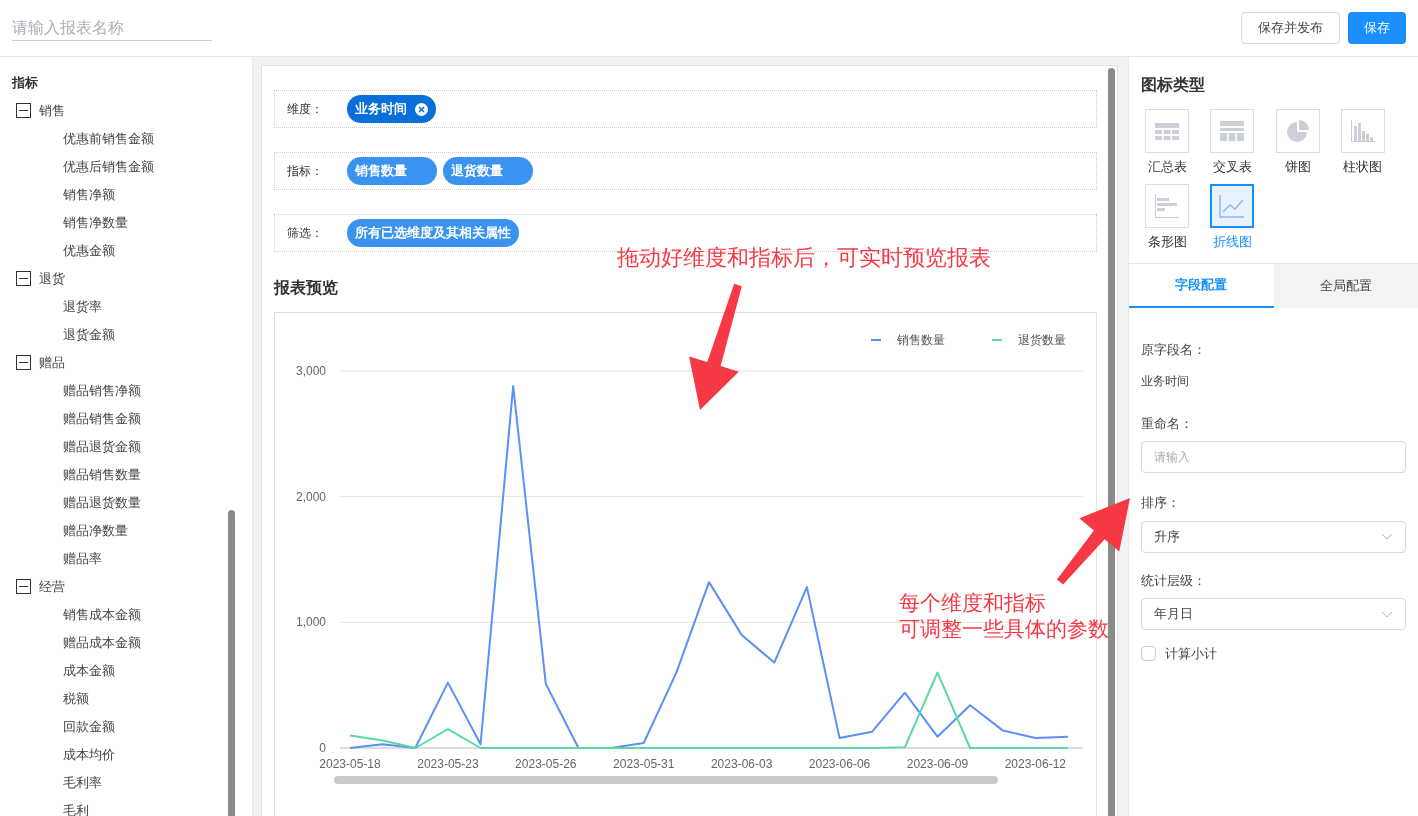 The height and width of the screenshot is (816, 1418). I want to click on annotation-text: 可调整一些具体的参数, so click(1004, 629).